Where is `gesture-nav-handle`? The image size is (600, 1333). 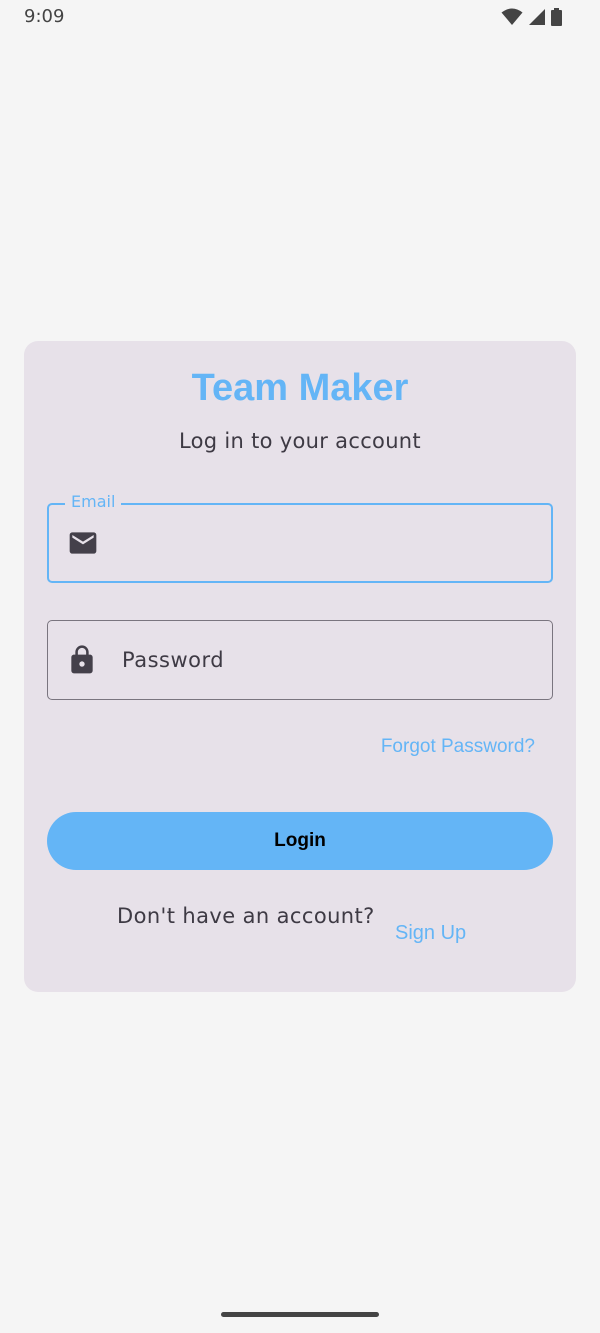 gesture-nav-handle is located at coordinates (300, 1314).